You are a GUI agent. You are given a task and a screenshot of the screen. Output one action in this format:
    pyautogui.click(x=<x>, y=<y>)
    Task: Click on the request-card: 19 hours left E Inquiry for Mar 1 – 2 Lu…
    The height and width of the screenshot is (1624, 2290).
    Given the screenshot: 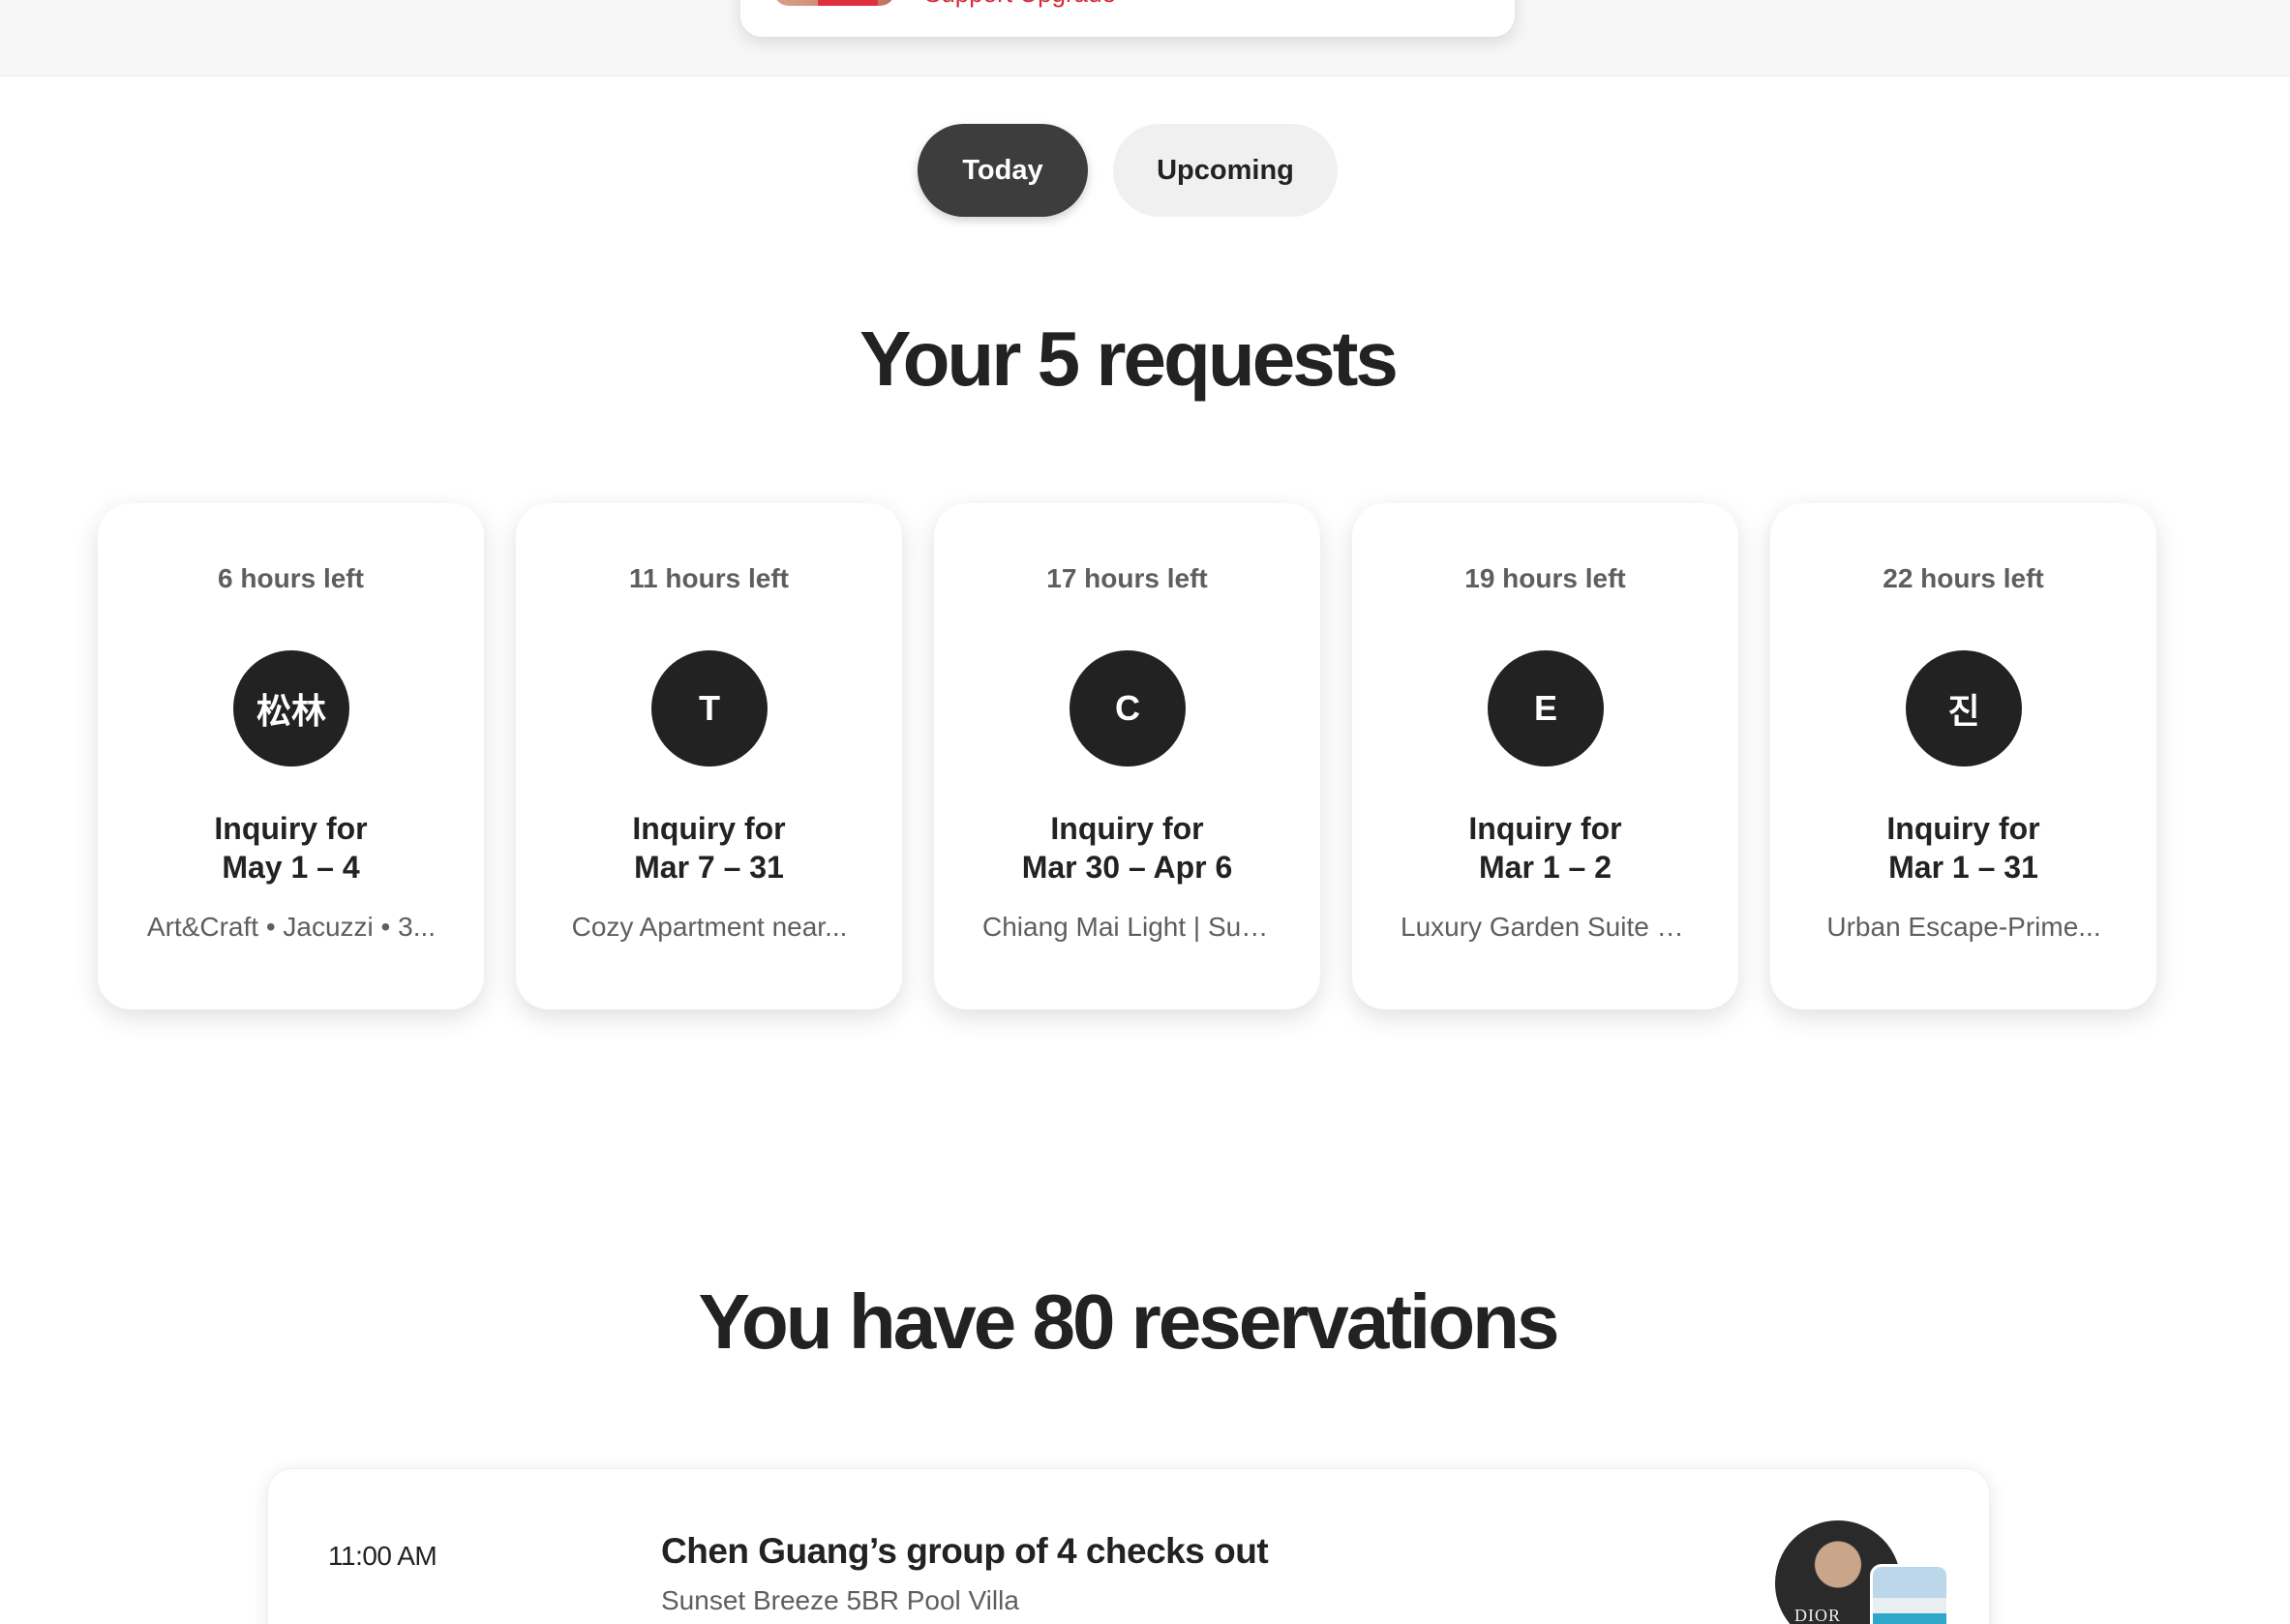 What is the action you would take?
    pyautogui.click(x=1545, y=756)
    